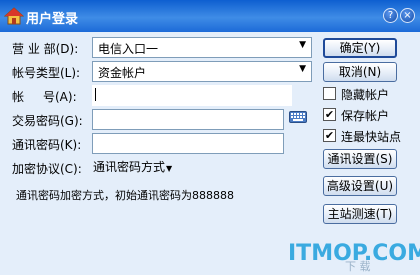 This screenshot has height=275, width=420. I want to click on save-account-label: 保存帐户, so click(365, 116).